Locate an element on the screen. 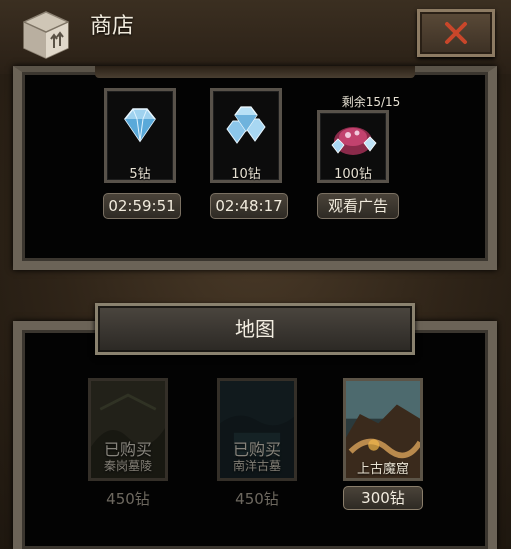 The width and height of the screenshot is (511, 549). map-card: 上古魔窟 is located at coordinates (383, 429).